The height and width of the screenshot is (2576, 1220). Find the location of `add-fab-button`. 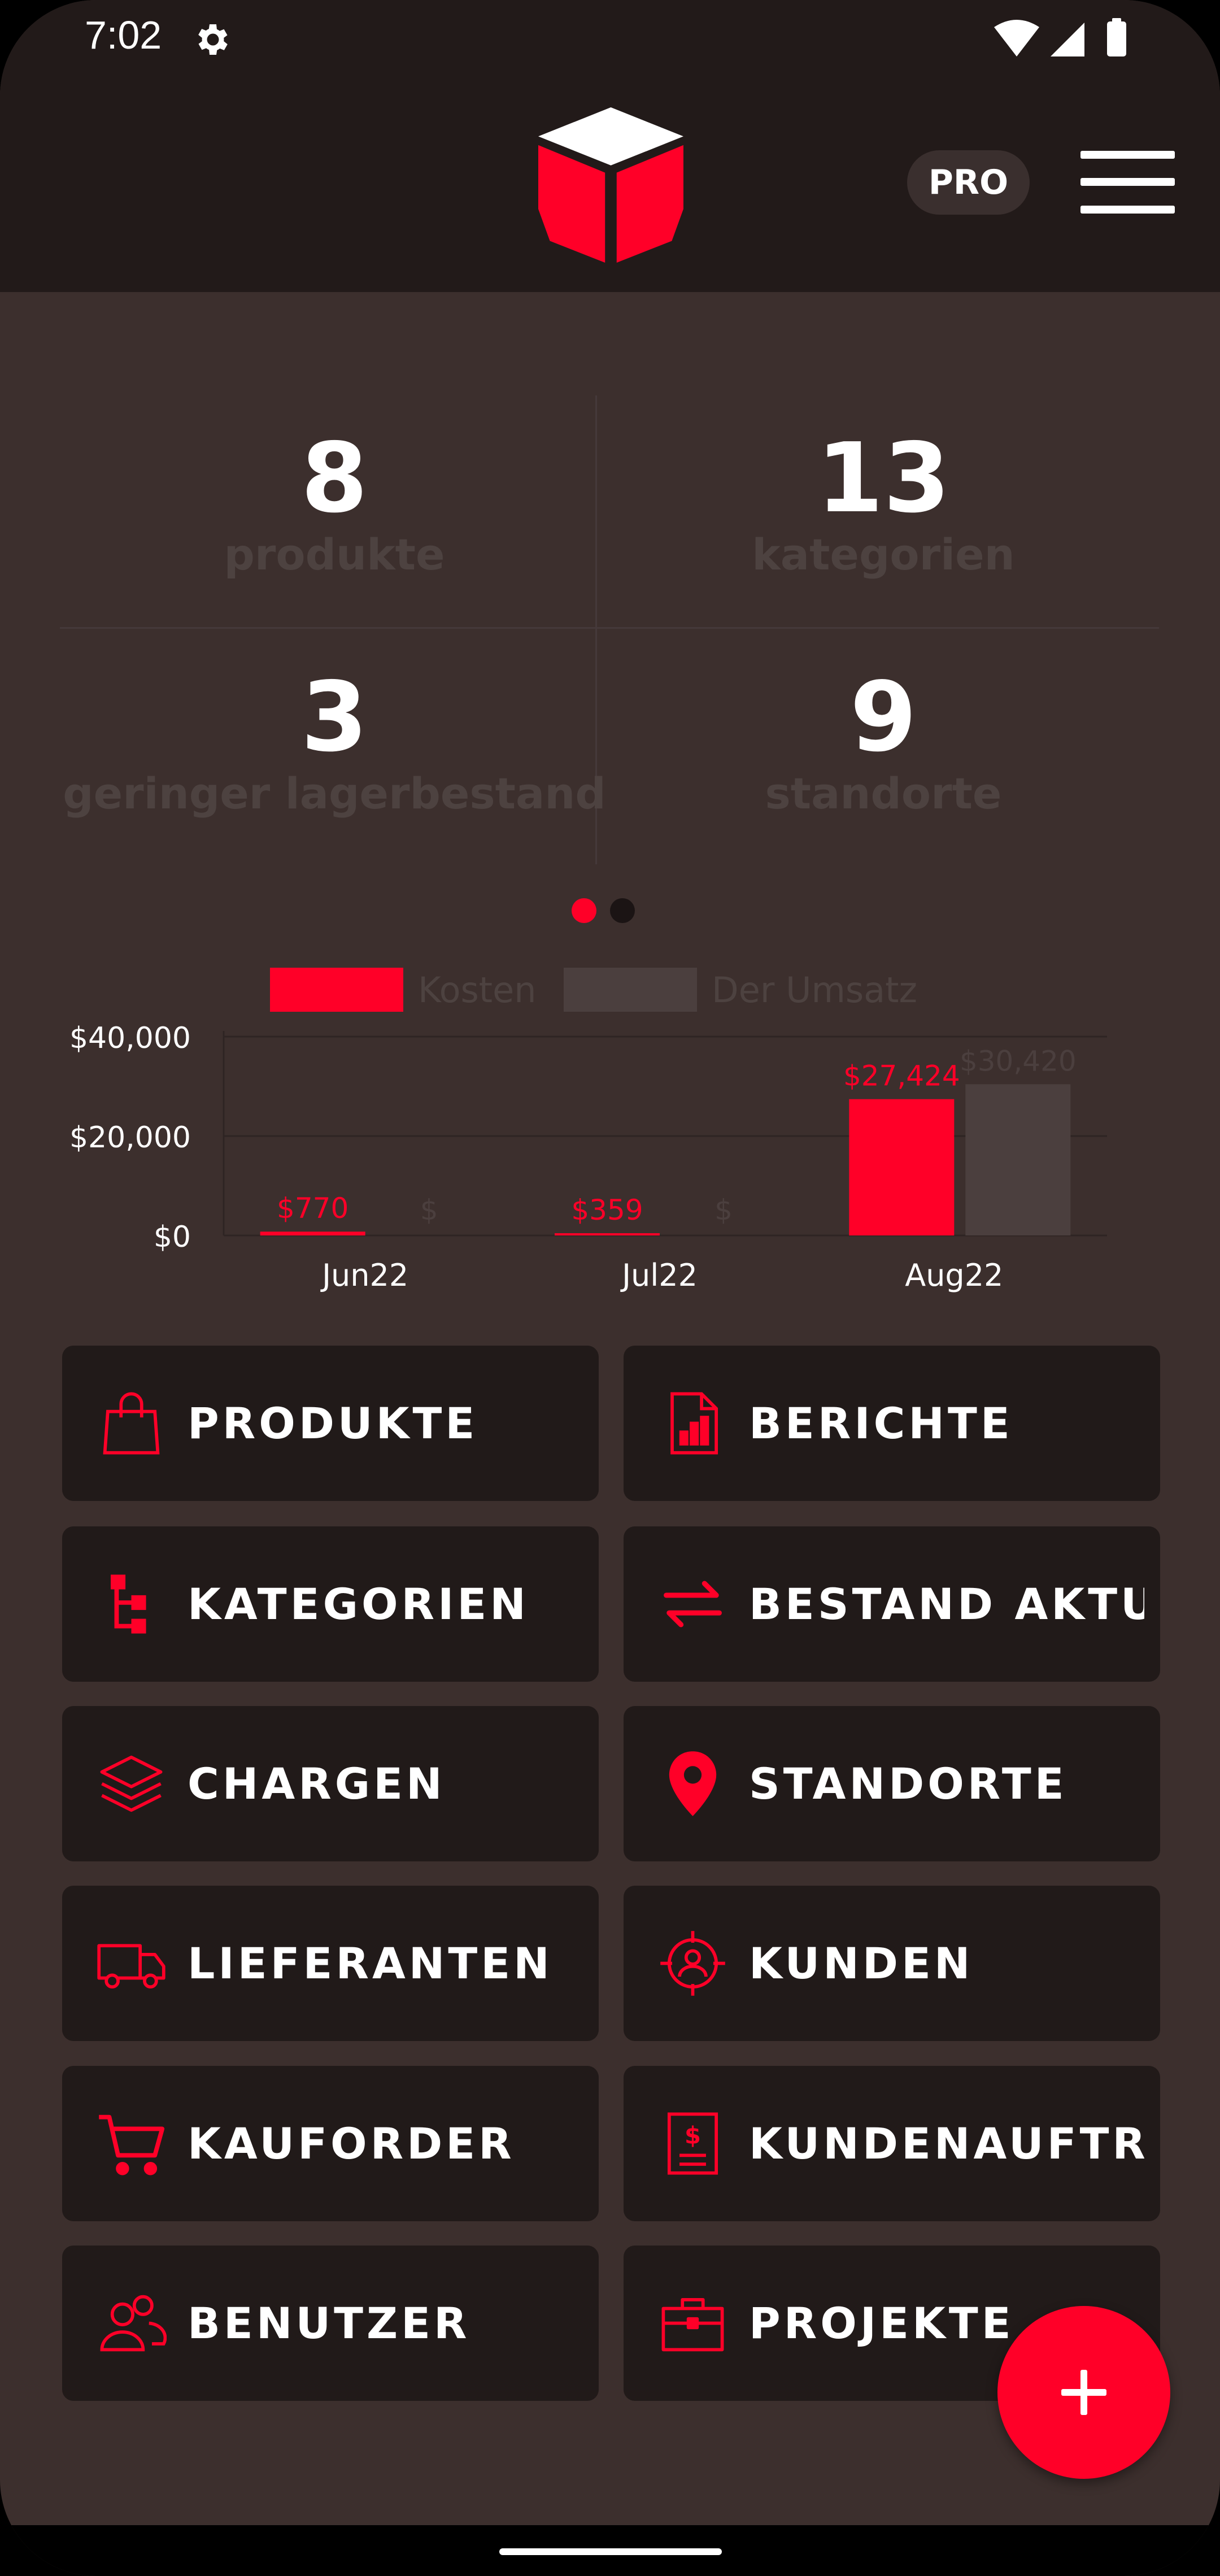

add-fab-button is located at coordinates (1083, 2392).